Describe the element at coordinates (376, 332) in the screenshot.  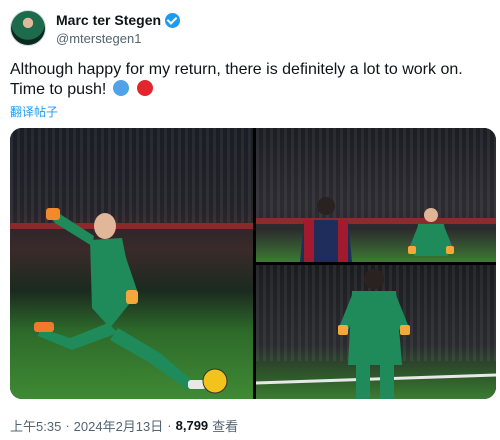
I see `photo-goalkeeper-back` at that location.